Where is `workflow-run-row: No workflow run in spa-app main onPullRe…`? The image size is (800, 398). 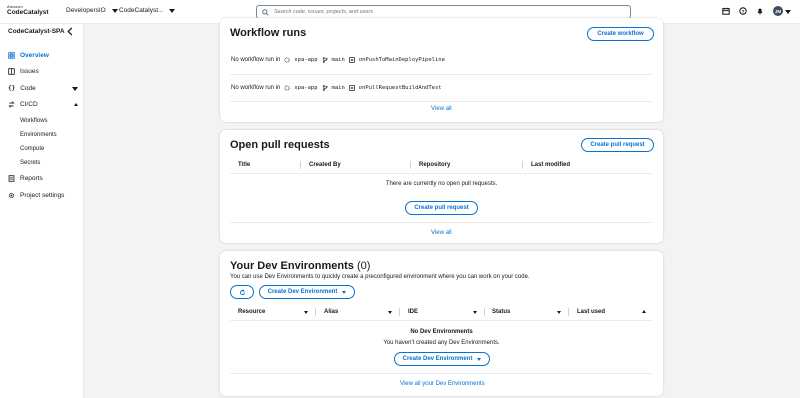 workflow-run-row: No workflow run in spa-app main onPullRe… is located at coordinates (336, 88).